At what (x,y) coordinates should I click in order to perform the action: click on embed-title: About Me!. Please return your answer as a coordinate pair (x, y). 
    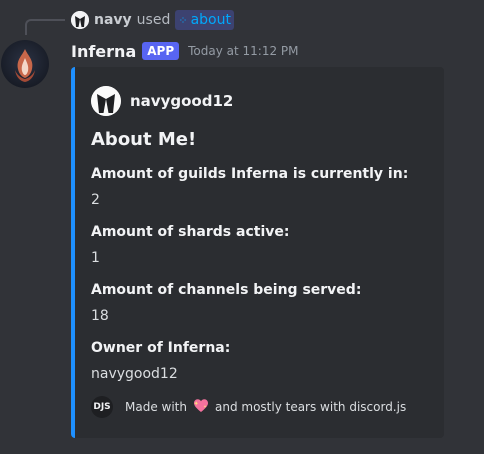
    Looking at the image, I should click on (144, 139).